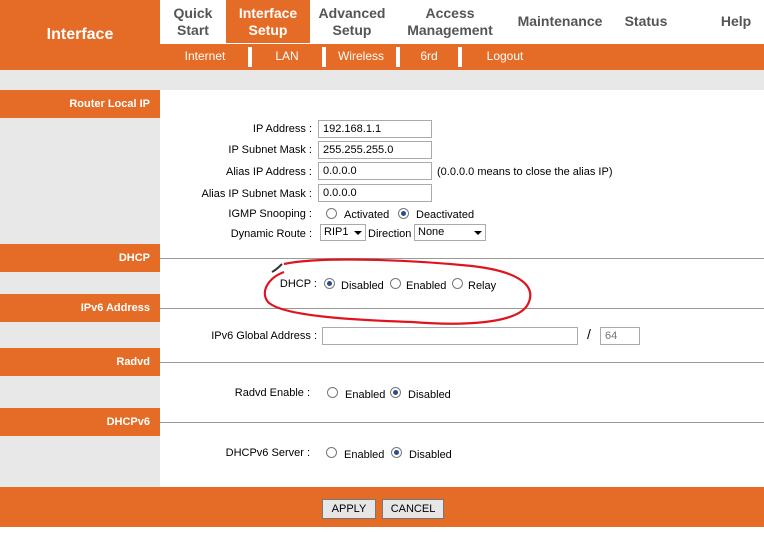  What do you see at coordinates (349, 509) in the screenshot?
I see `apply-button: APPLY` at bounding box center [349, 509].